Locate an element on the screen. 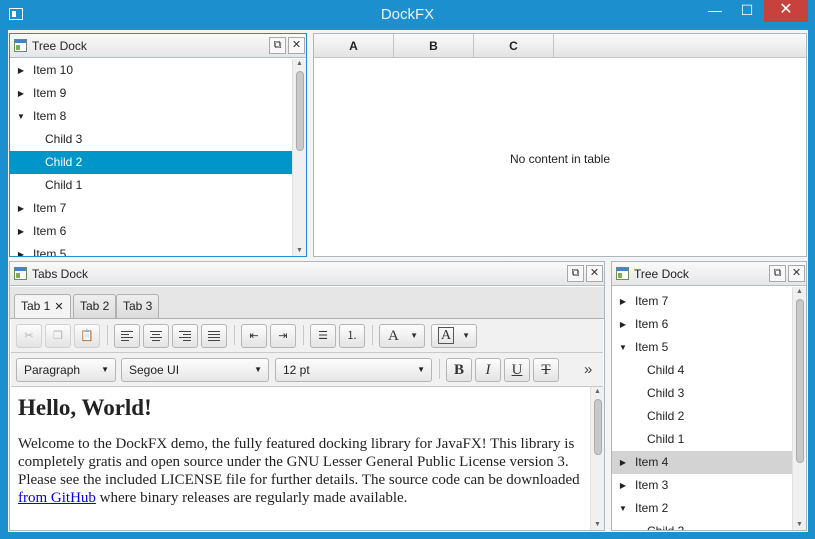  tree-item: ▶ Item 4 is located at coordinates (702, 462).